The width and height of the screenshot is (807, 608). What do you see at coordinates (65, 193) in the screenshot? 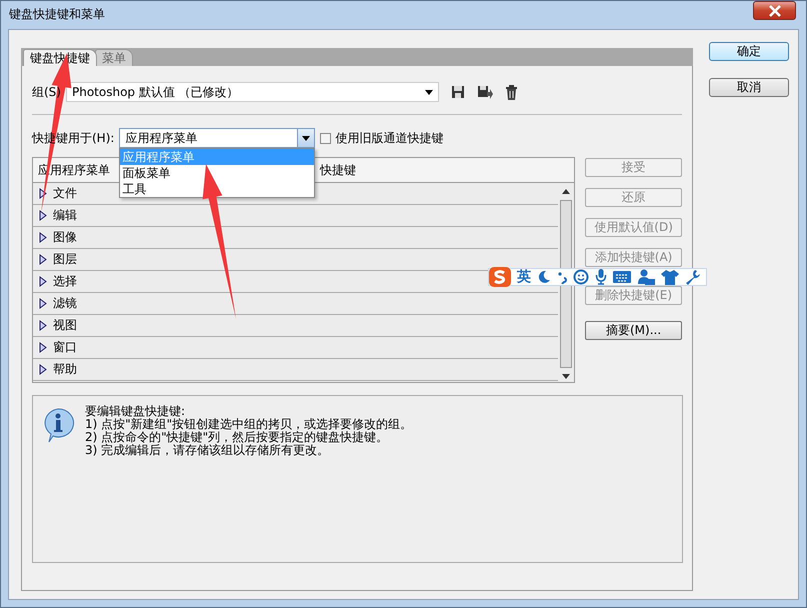
I see `menu-label: 文件` at bounding box center [65, 193].